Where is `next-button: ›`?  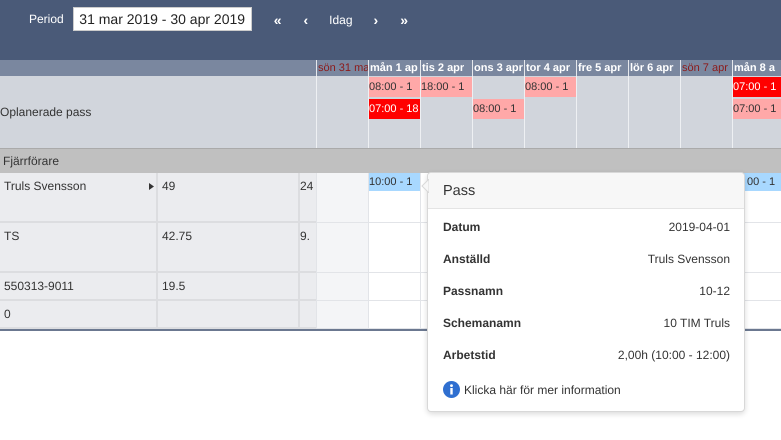 next-button: › is located at coordinates (376, 20).